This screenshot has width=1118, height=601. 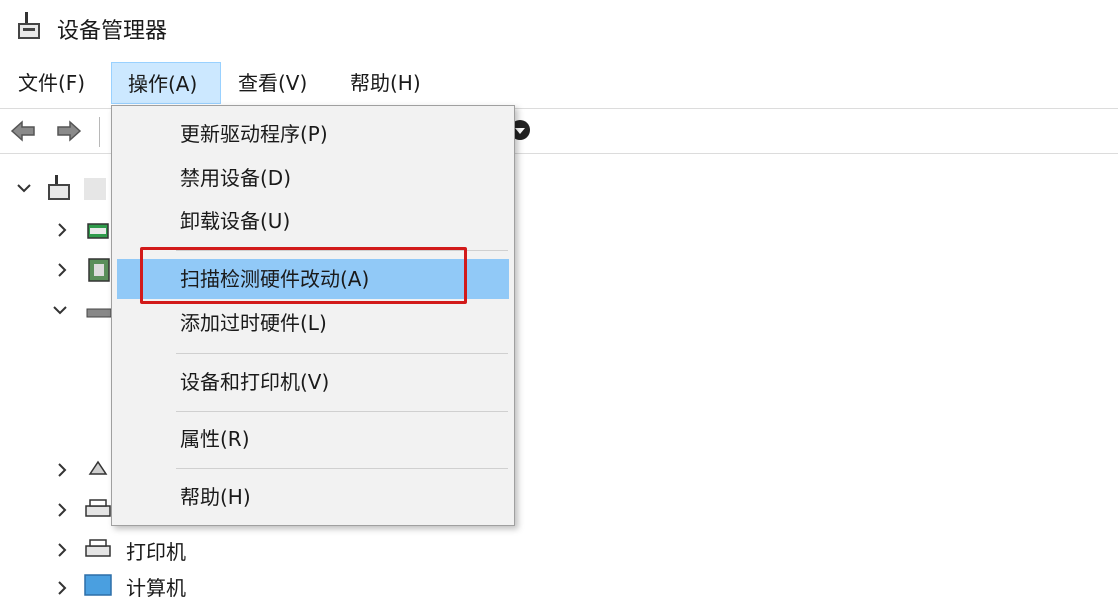 What do you see at coordinates (51, 83) in the screenshot?
I see `menu-file: 文件(F)` at bounding box center [51, 83].